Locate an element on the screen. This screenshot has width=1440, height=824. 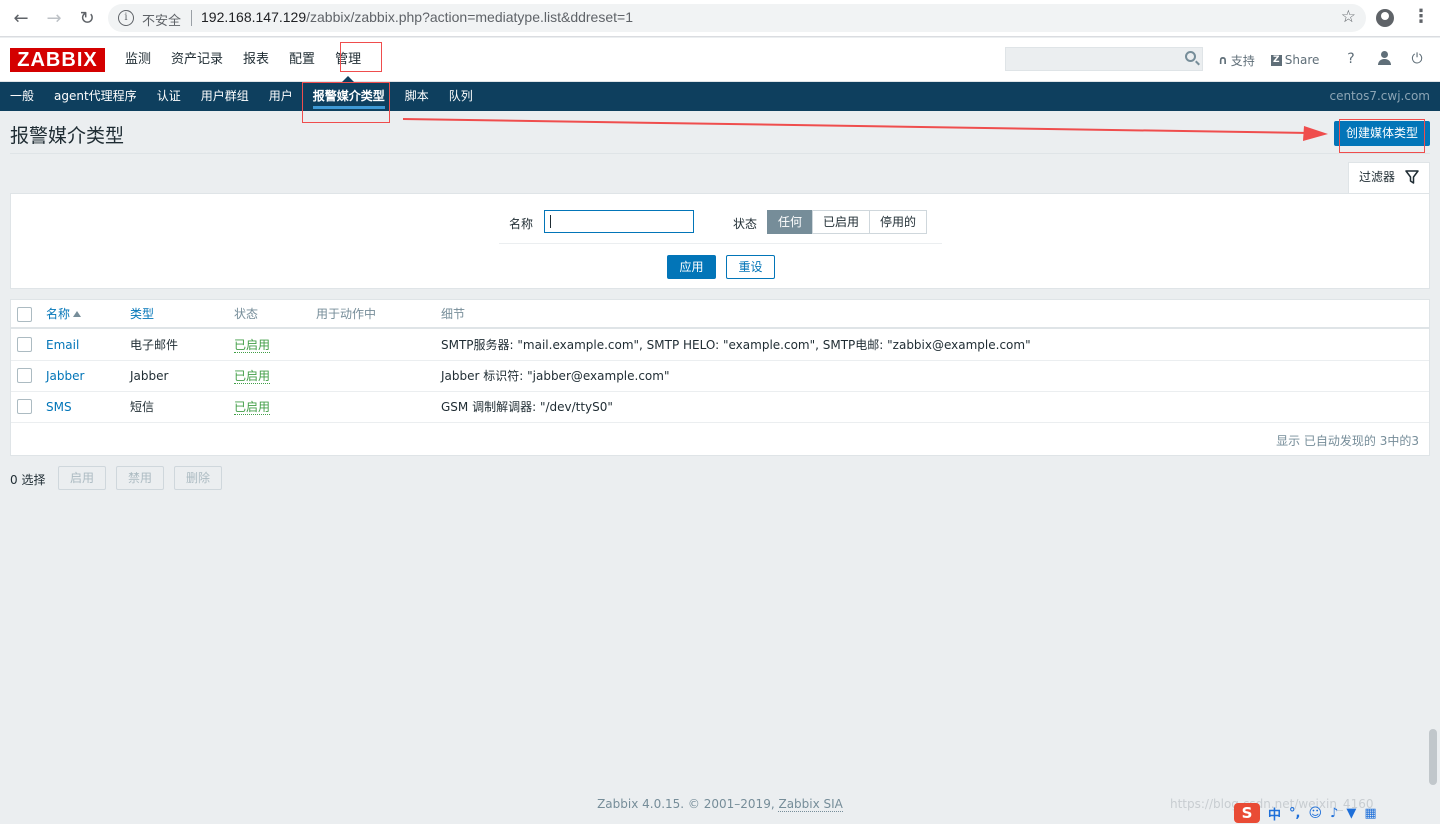
arrow-head is located at coordinates (1315, 133).